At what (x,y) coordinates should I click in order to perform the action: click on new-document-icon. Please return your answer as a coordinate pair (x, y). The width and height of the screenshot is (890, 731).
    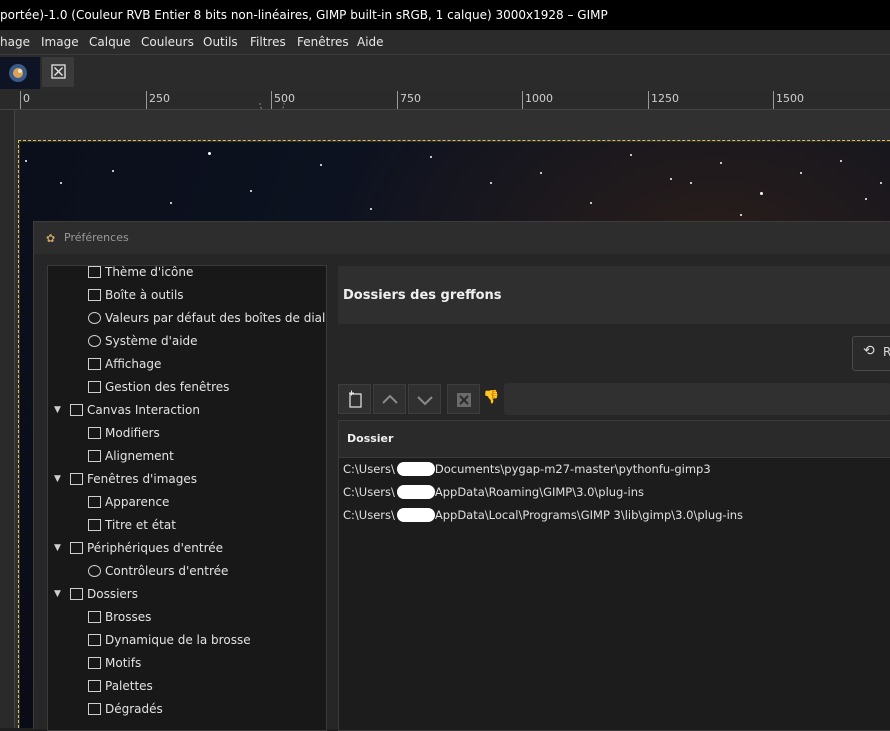
    Looking at the image, I should click on (355, 399).